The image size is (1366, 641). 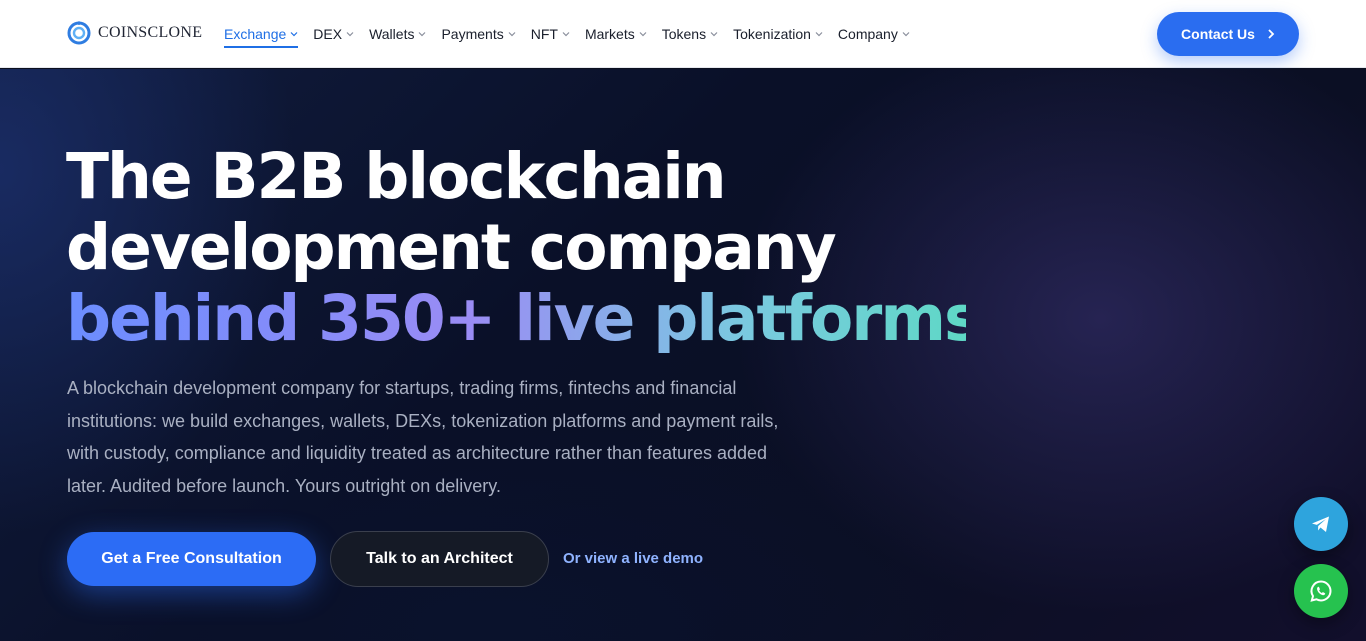 What do you see at coordinates (79, 33) in the screenshot?
I see `coinsclone-logo-icon` at bounding box center [79, 33].